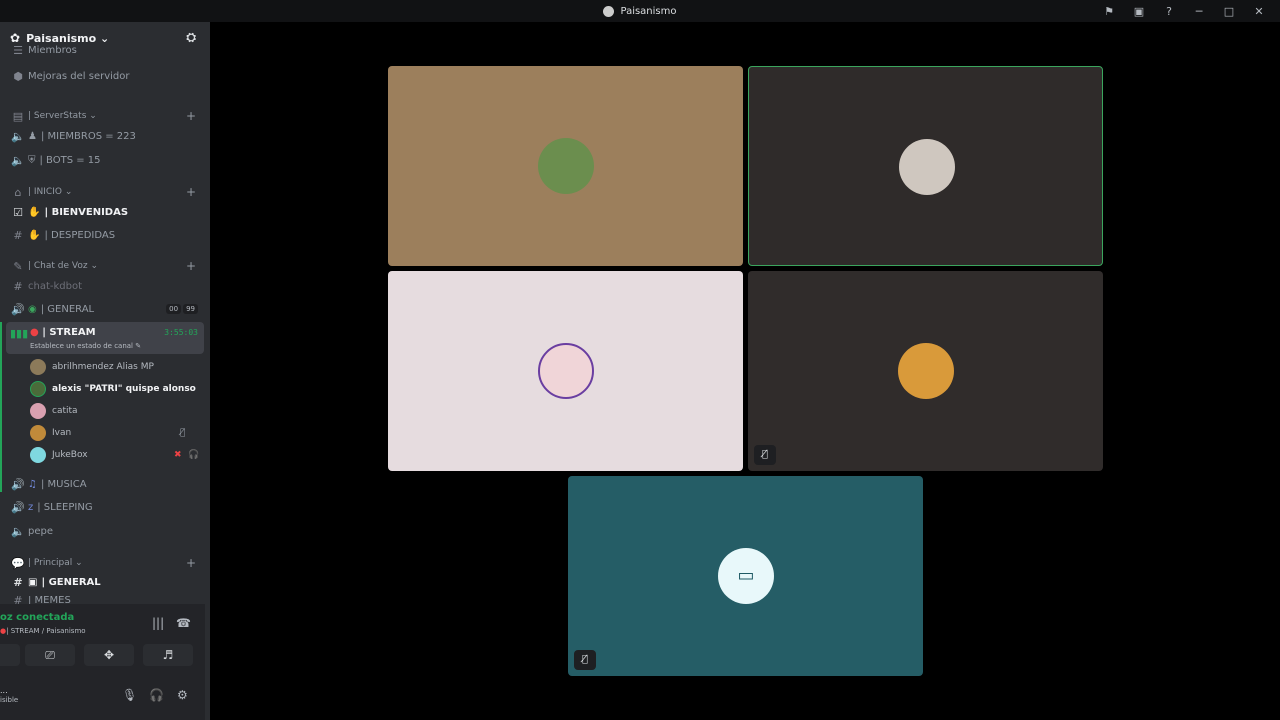 Image resolution: width=1280 pixels, height=720 pixels. What do you see at coordinates (585, 660) in the screenshot?
I see `server-muted-icon: 🎙̸` at bounding box center [585, 660].